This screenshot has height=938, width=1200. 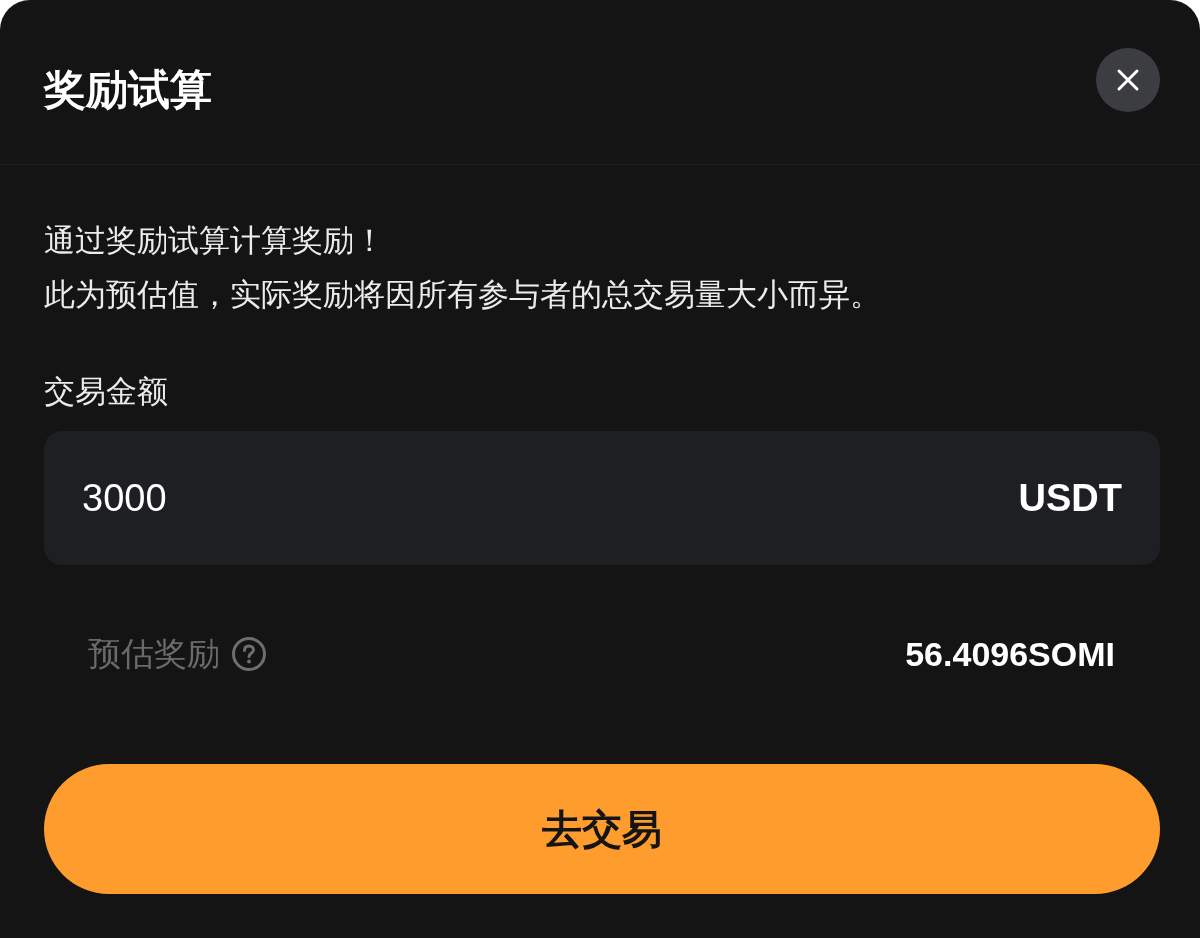 What do you see at coordinates (128, 90) in the screenshot?
I see `sheet-title: 奖励试算` at bounding box center [128, 90].